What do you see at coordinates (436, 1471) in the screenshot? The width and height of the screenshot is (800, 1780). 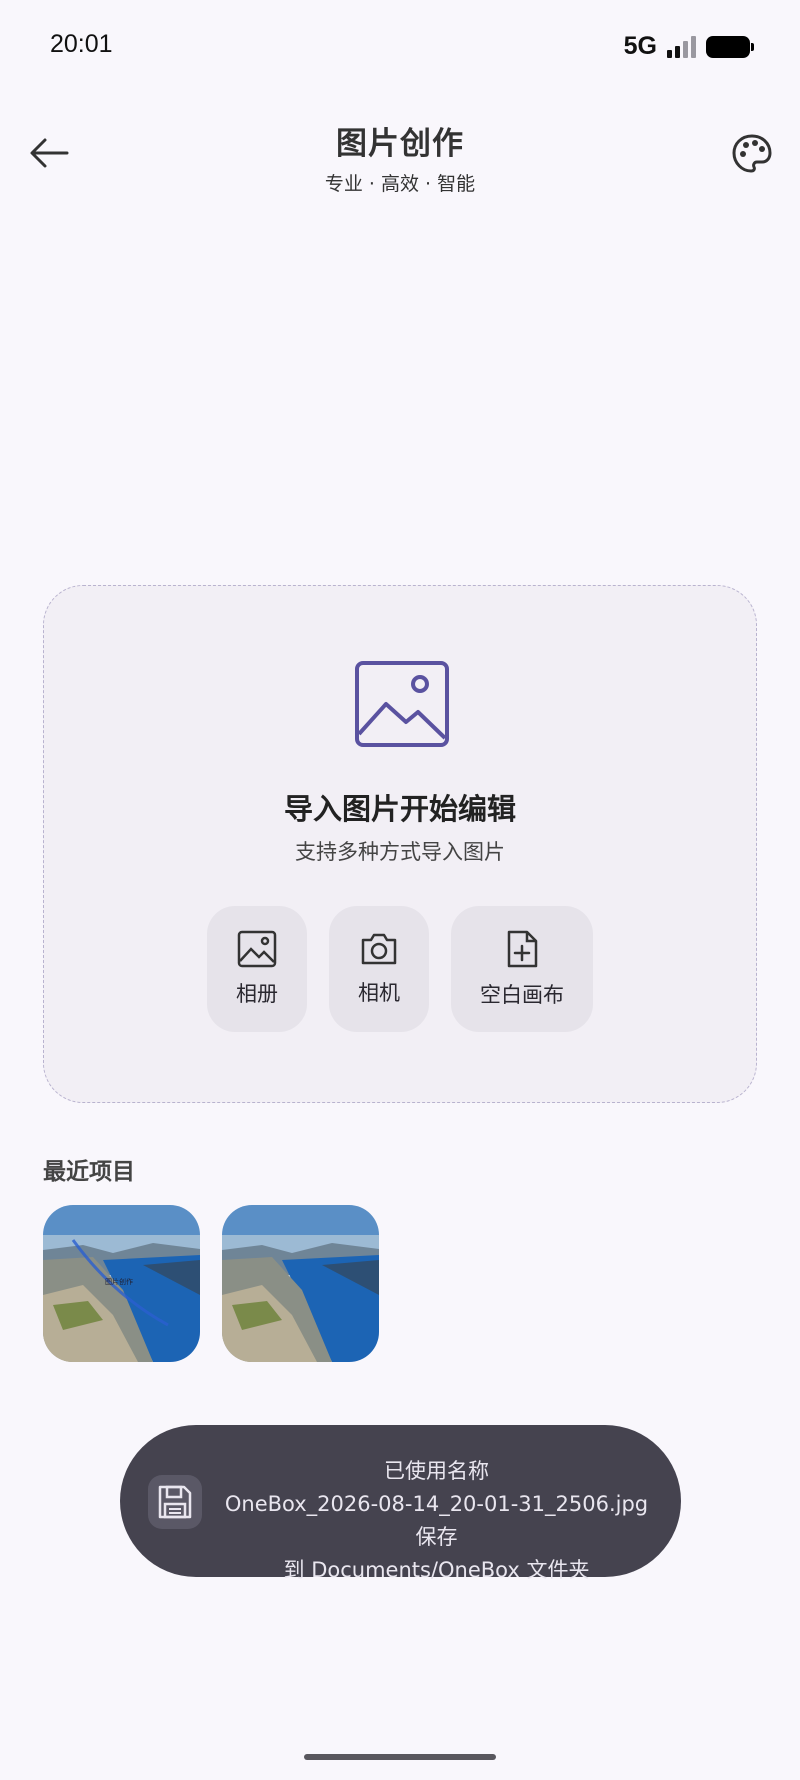 I see `toast-line-1: 已使用名称` at bounding box center [436, 1471].